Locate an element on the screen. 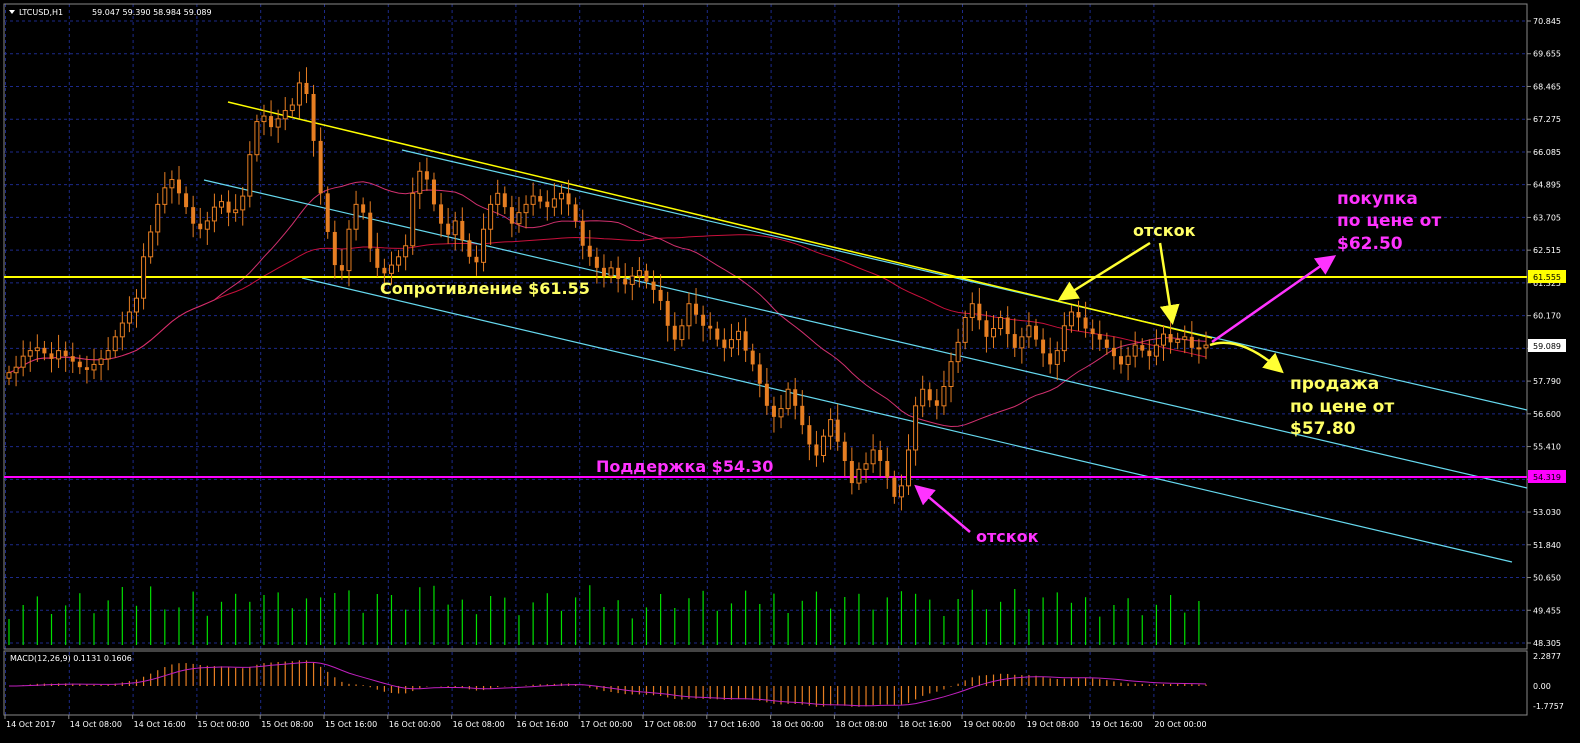 Image resolution: width=1580 pixels, height=743 pixels. time-tick-label: 20 Oct 00:00 is located at coordinates (1180, 724).